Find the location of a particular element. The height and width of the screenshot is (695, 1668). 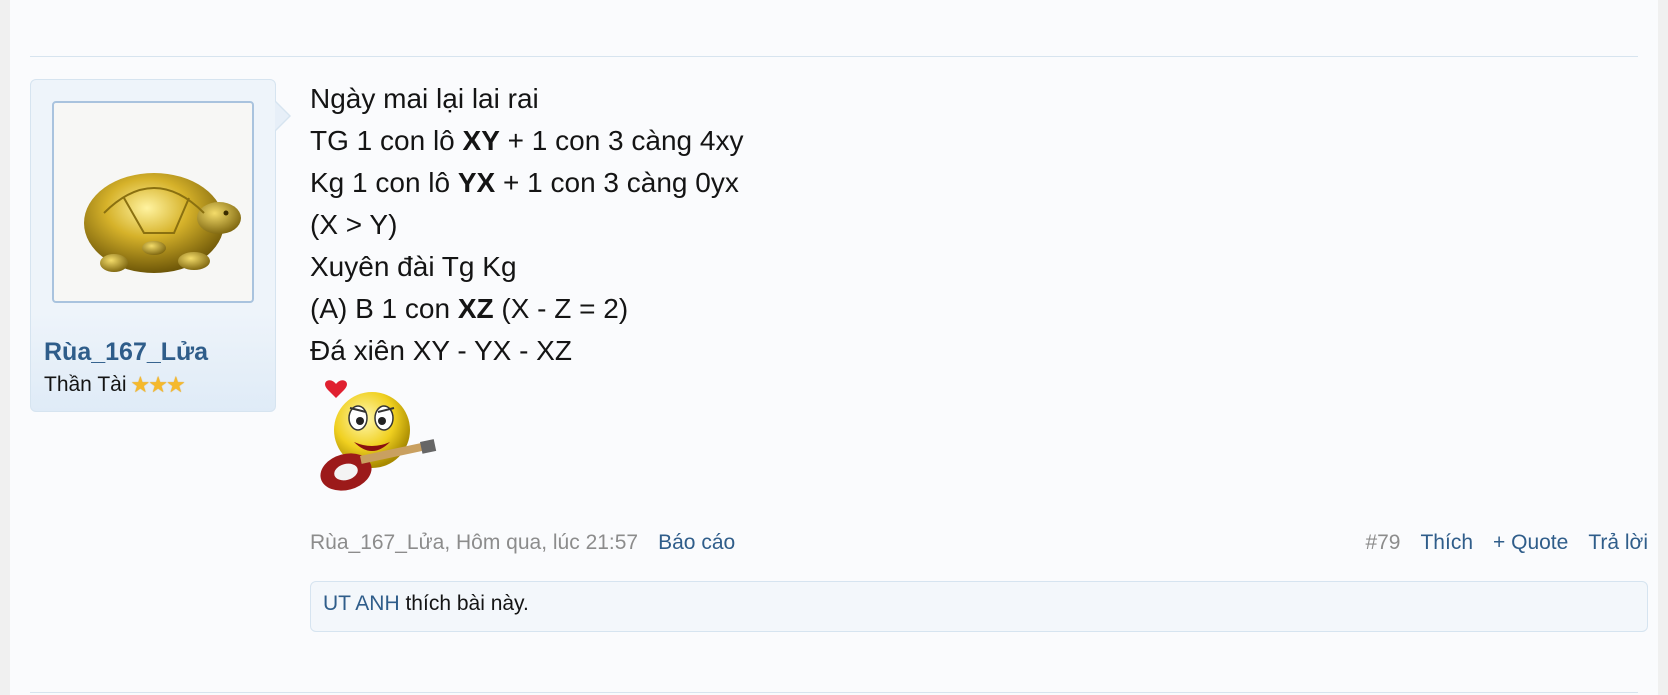

post-line: Ngày mai lại lai rai is located at coordinates (424, 98).